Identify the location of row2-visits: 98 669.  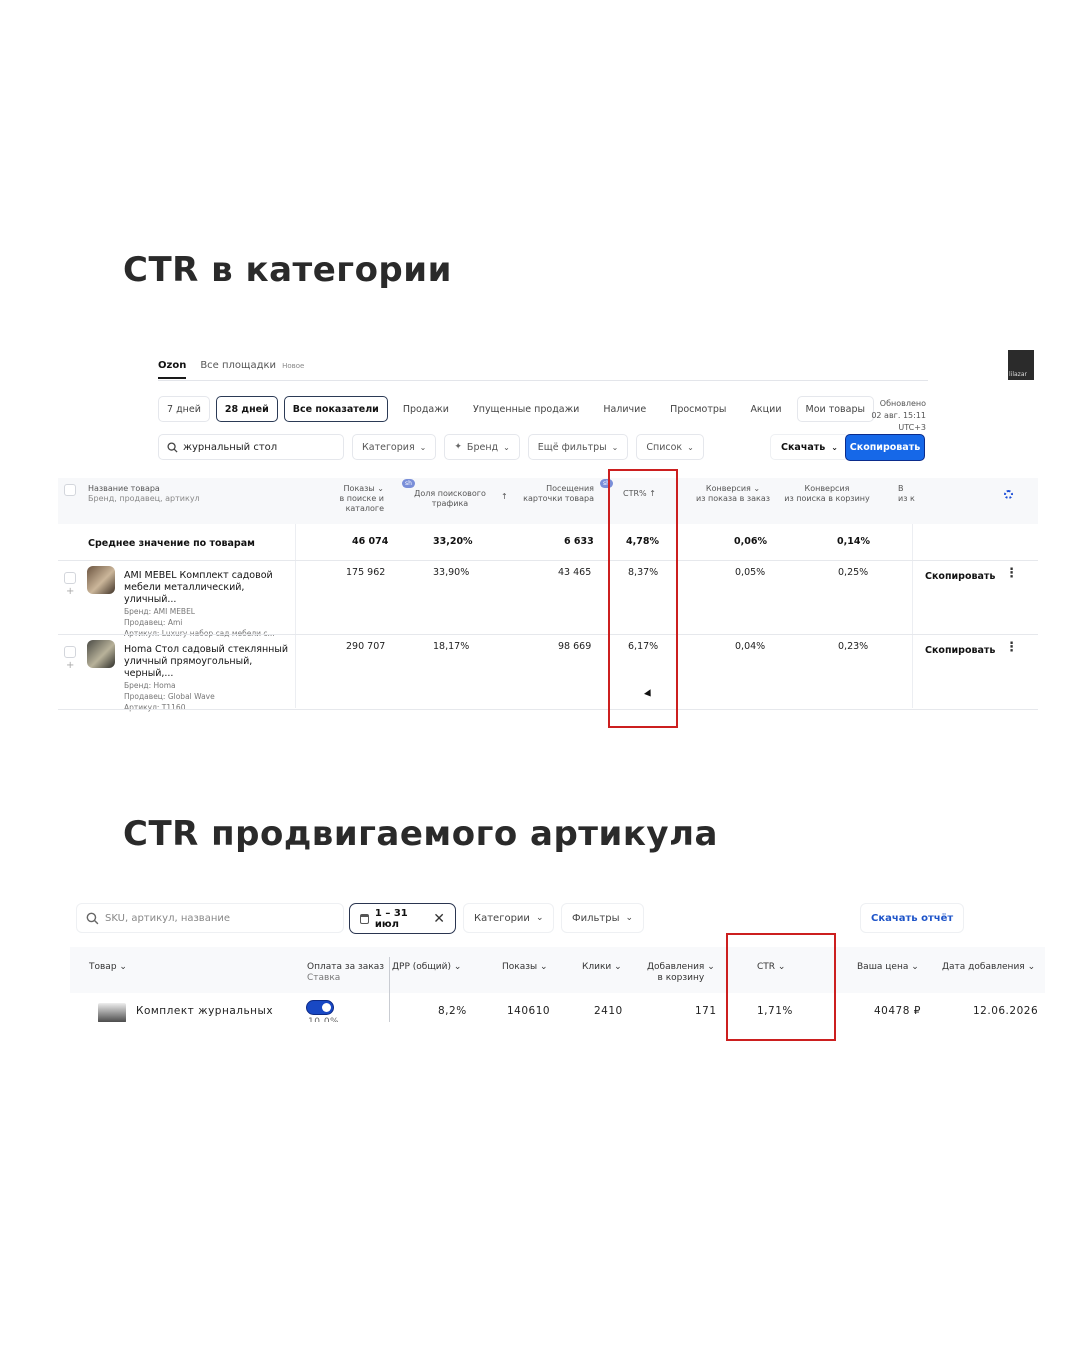
(575, 646).